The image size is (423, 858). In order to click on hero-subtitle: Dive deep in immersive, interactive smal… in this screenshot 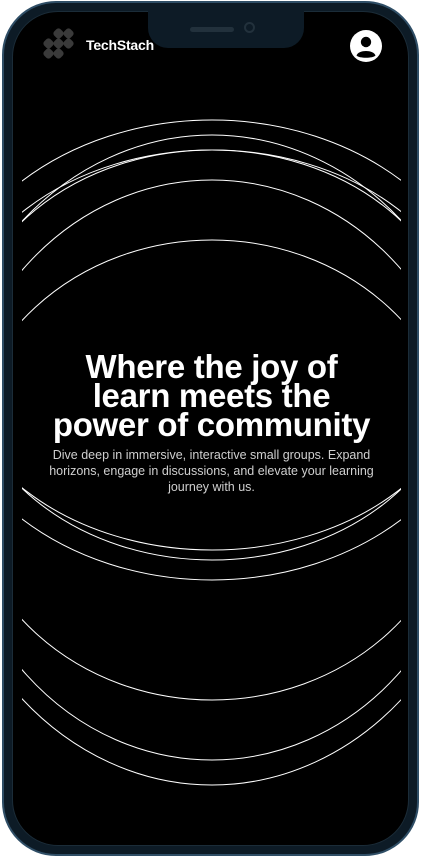, I will do `click(211, 471)`.